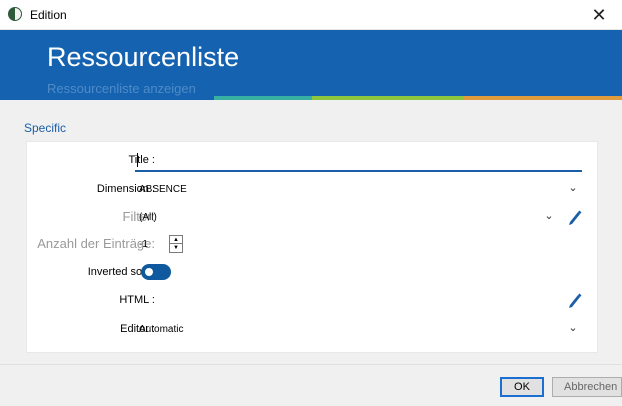  What do you see at coordinates (313, 273) in the screenshot?
I see `inverted-sort-row: Inverted sort :` at bounding box center [313, 273].